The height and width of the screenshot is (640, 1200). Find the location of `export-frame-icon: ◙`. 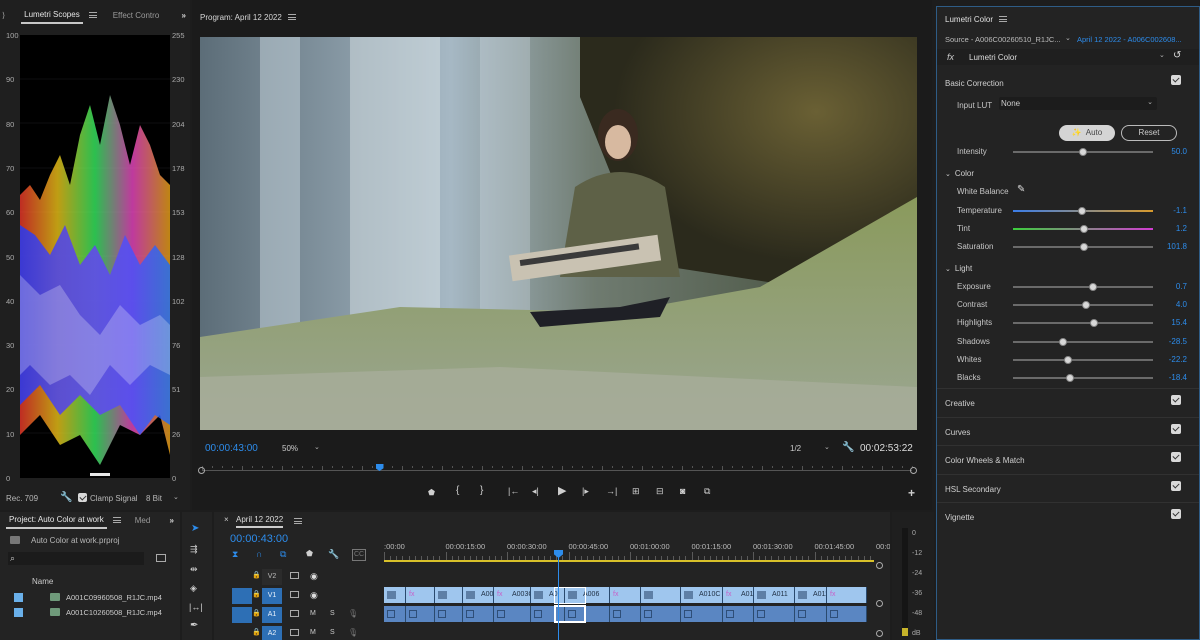

export-frame-icon: ◙ is located at coordinates (682, 491).